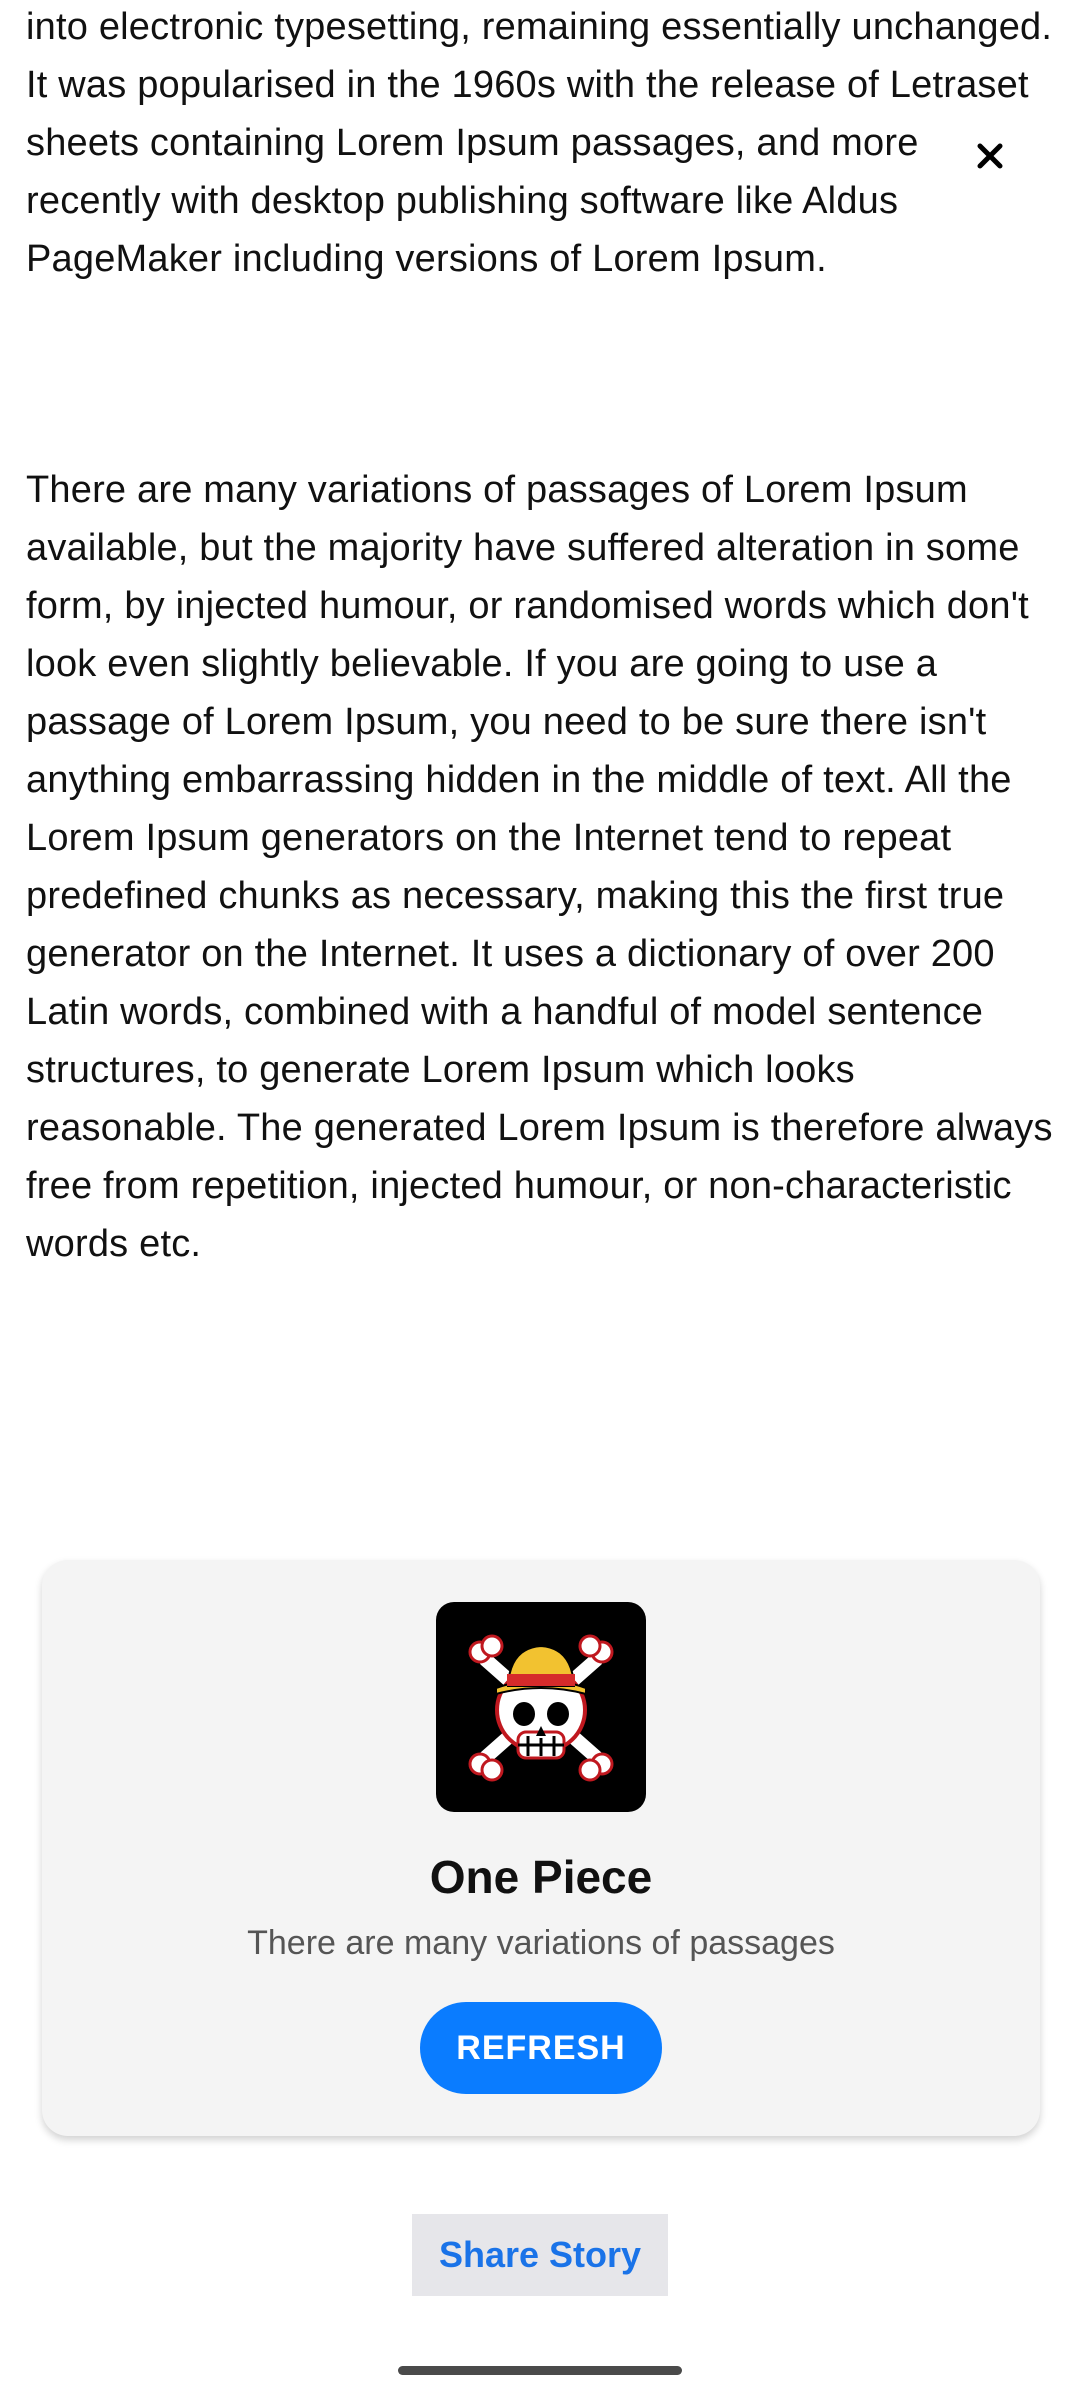 Image resolution: width=1080 pixels, height=2400 pixels. What do you see at coordinates (990, 156) in the screenshot?
I see `close-icon` at bounding box center [990, 156].